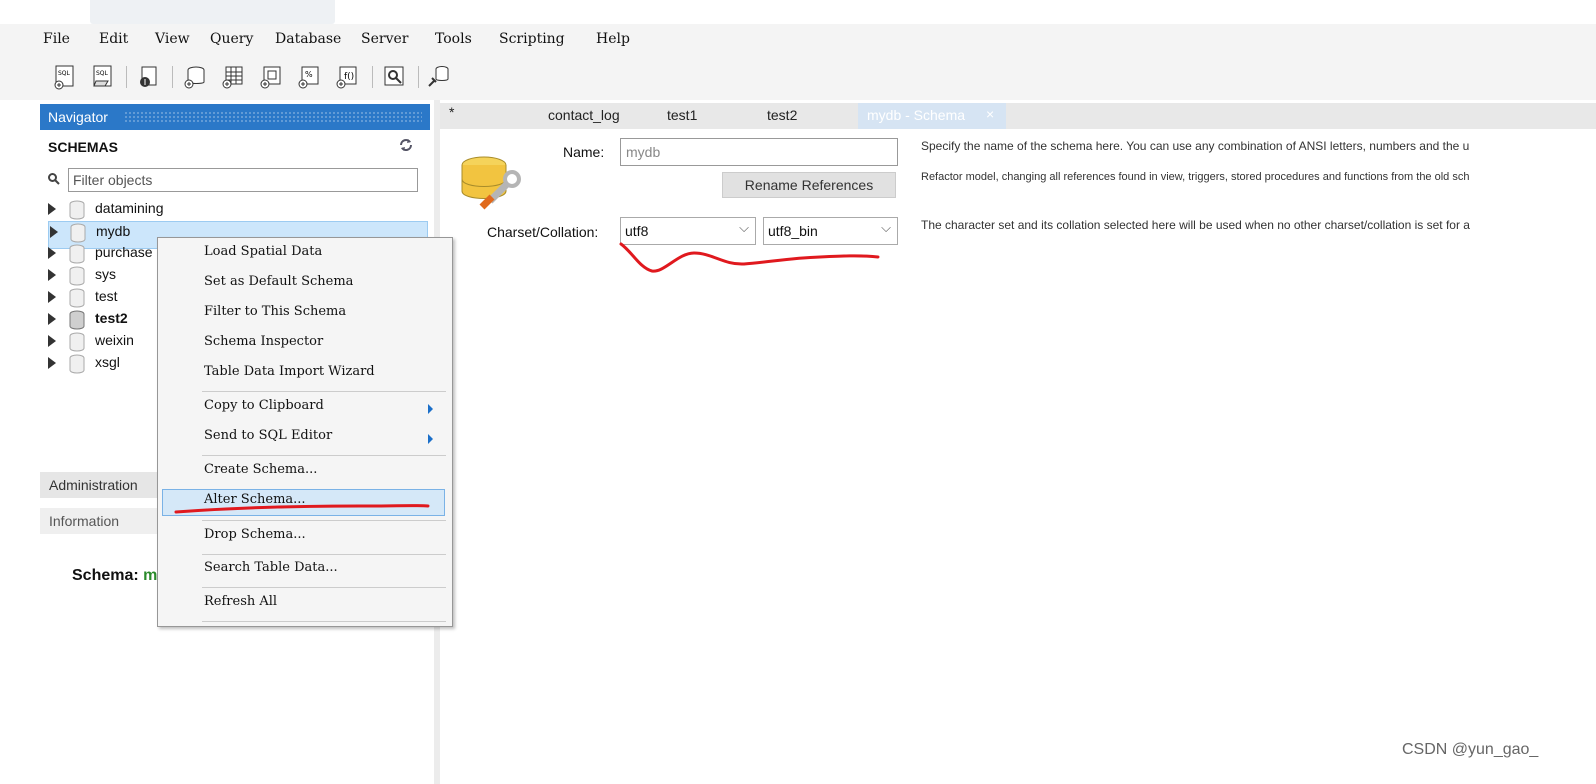 This screenshot has height=784, width=1596. I want to click on schema-info: Schema: m, so click(114, 576).